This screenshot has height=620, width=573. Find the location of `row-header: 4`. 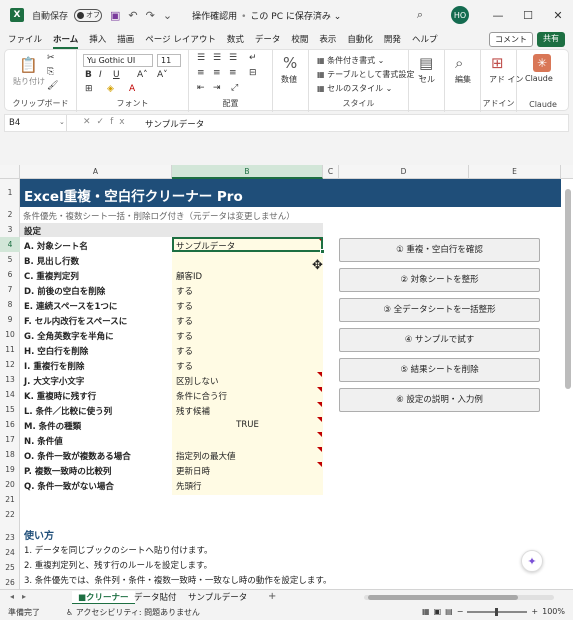

row-header: 4 is located at coordinates (10, 244).